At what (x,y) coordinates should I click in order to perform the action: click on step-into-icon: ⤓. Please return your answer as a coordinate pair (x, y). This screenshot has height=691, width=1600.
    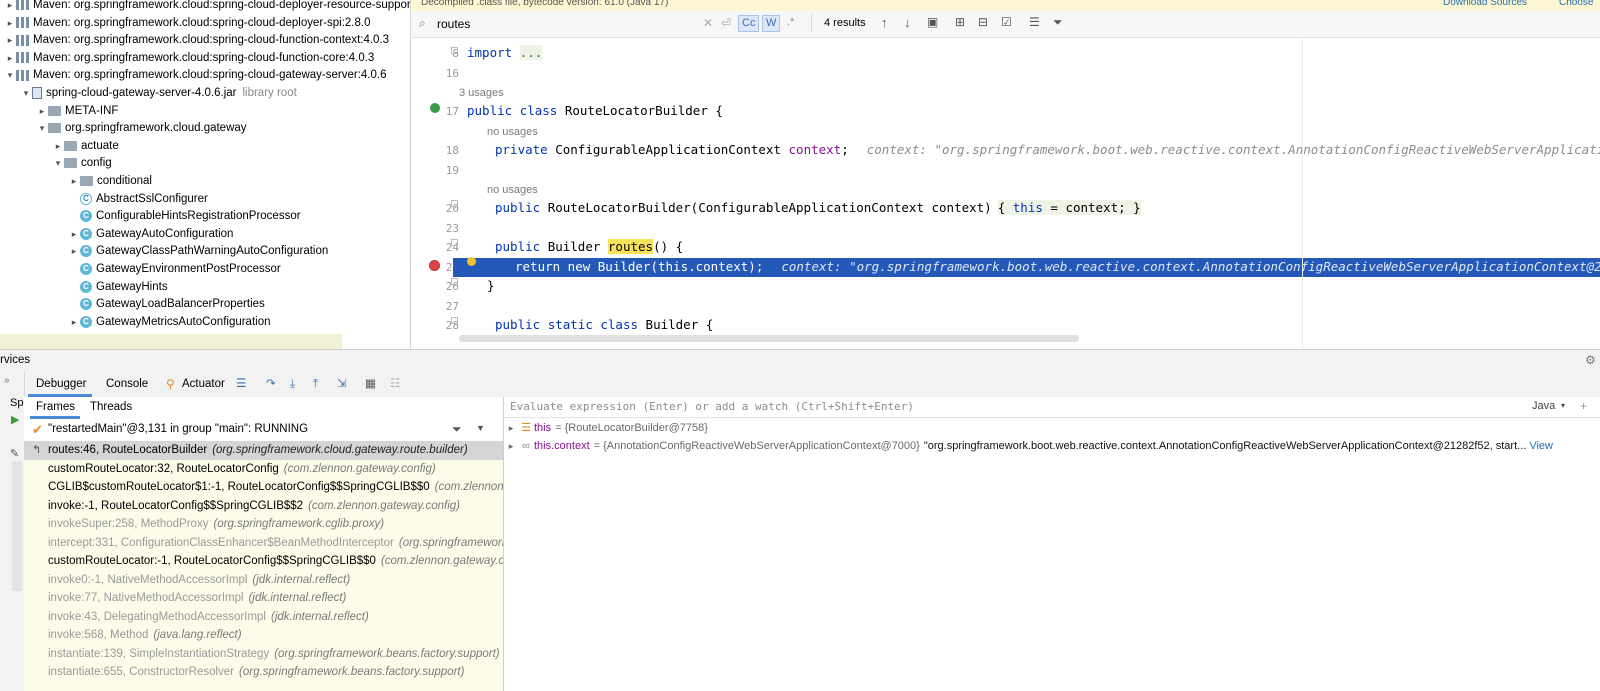
    Looking at the image, I should click on (292, 384).